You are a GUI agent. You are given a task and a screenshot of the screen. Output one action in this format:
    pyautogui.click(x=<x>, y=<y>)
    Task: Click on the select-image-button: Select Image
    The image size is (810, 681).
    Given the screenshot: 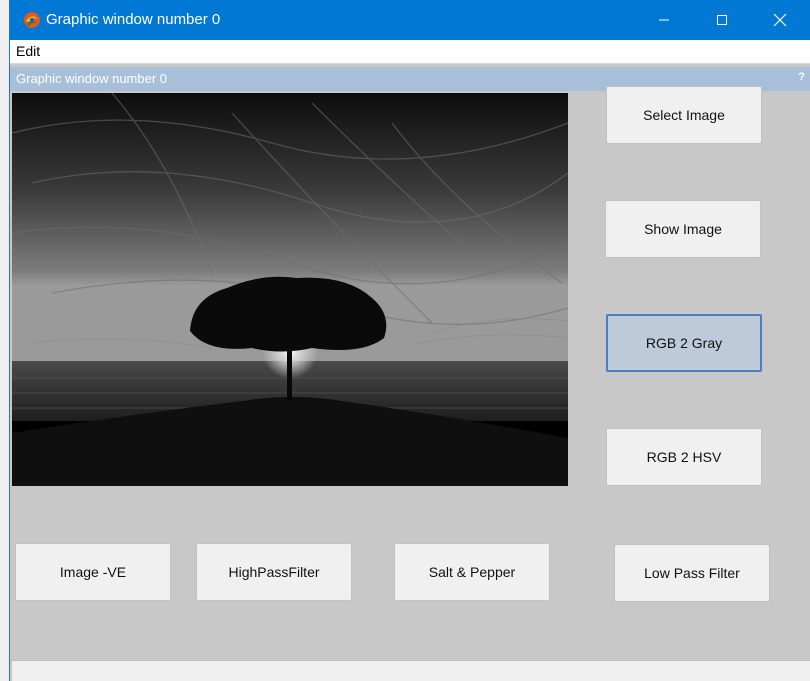 What is the action you would take?
    pyautogui.click(x=684, y=115)
    